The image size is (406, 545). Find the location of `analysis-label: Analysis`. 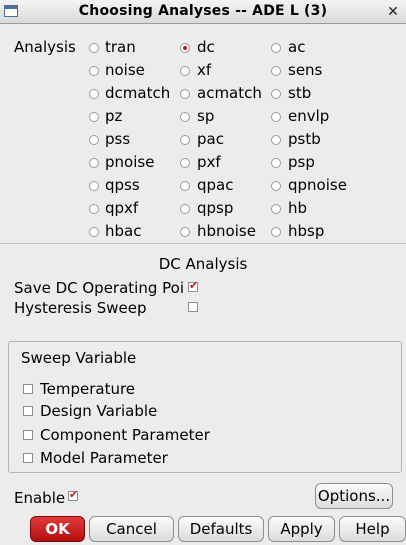

analysis-label: Analysis is located at coordinates (45, 47).